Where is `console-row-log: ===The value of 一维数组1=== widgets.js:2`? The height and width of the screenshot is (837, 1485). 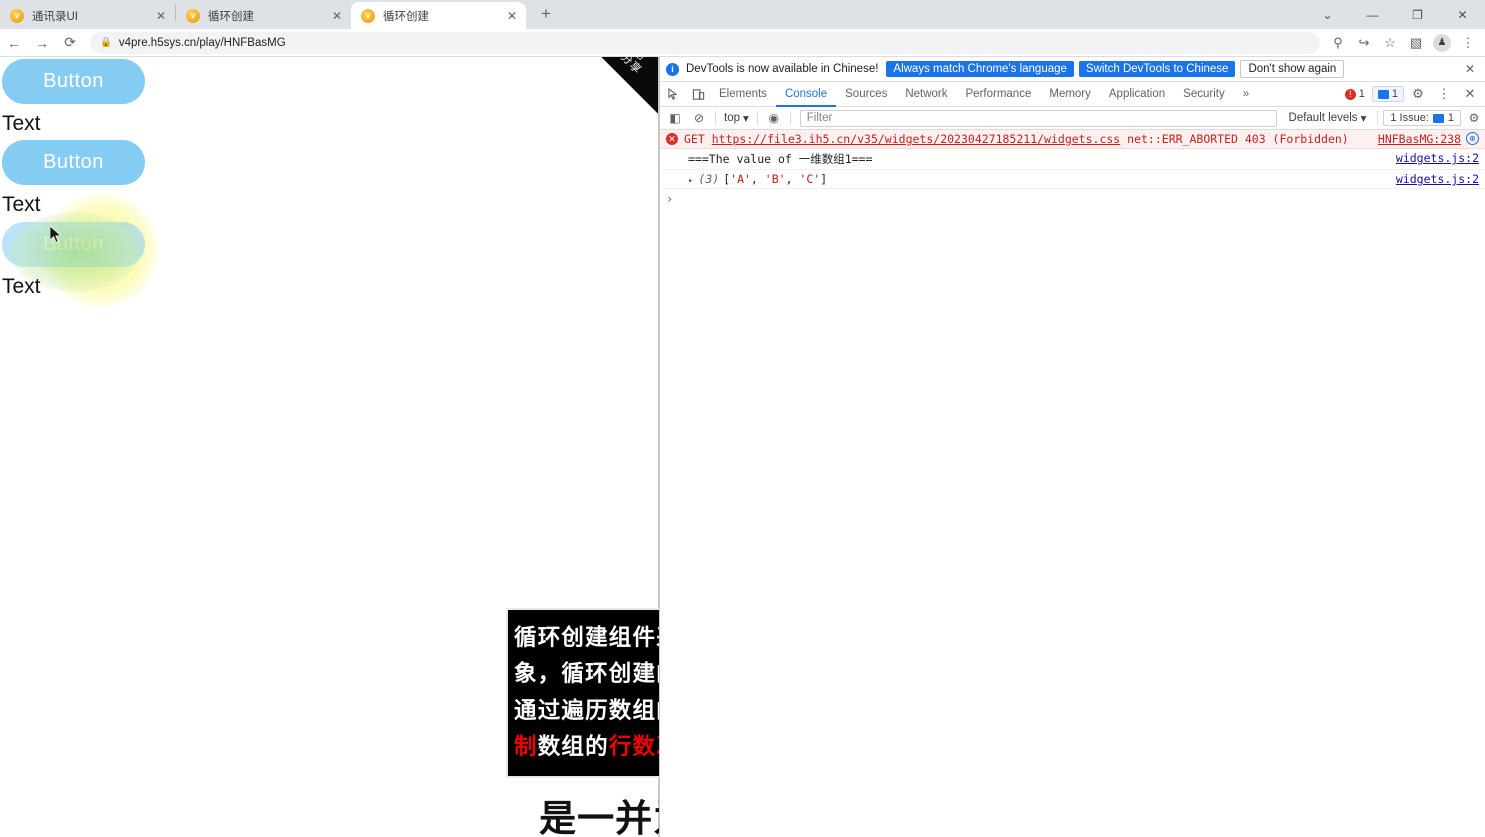
console-row-log: ===The value of 一维数组1=== widgets.js:2 is located at coordinates (1072, 159).